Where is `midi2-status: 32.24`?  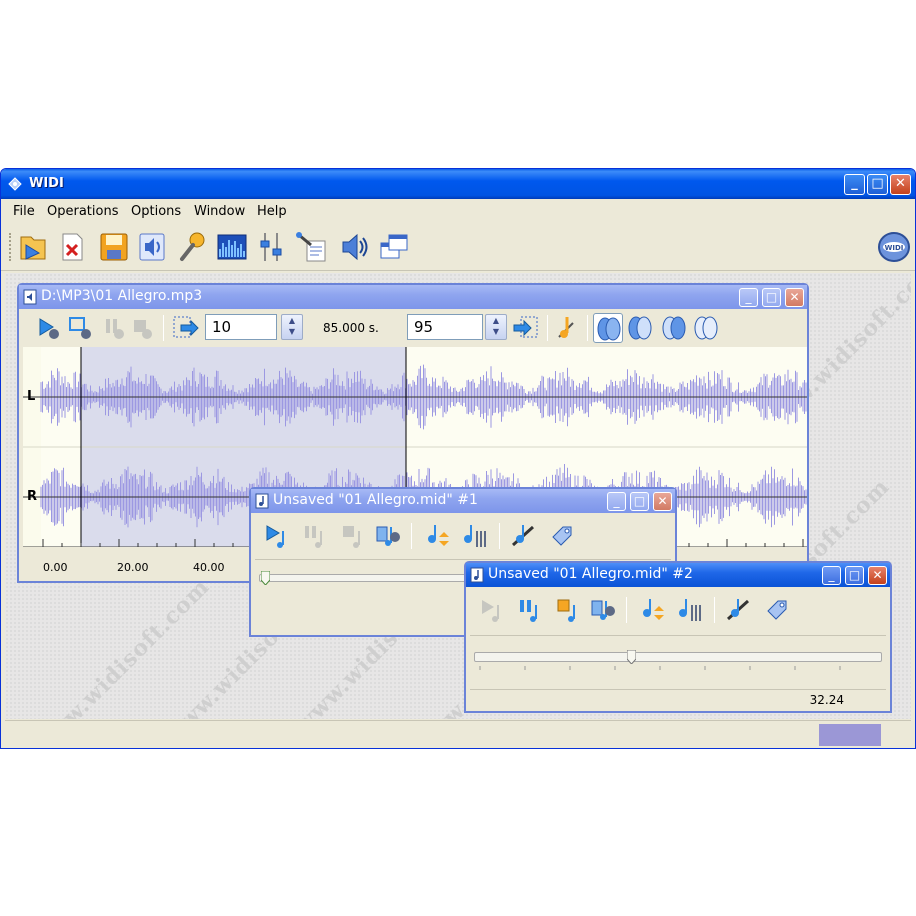 midi2-status: 32.24 is located at coordinates (678, 700).